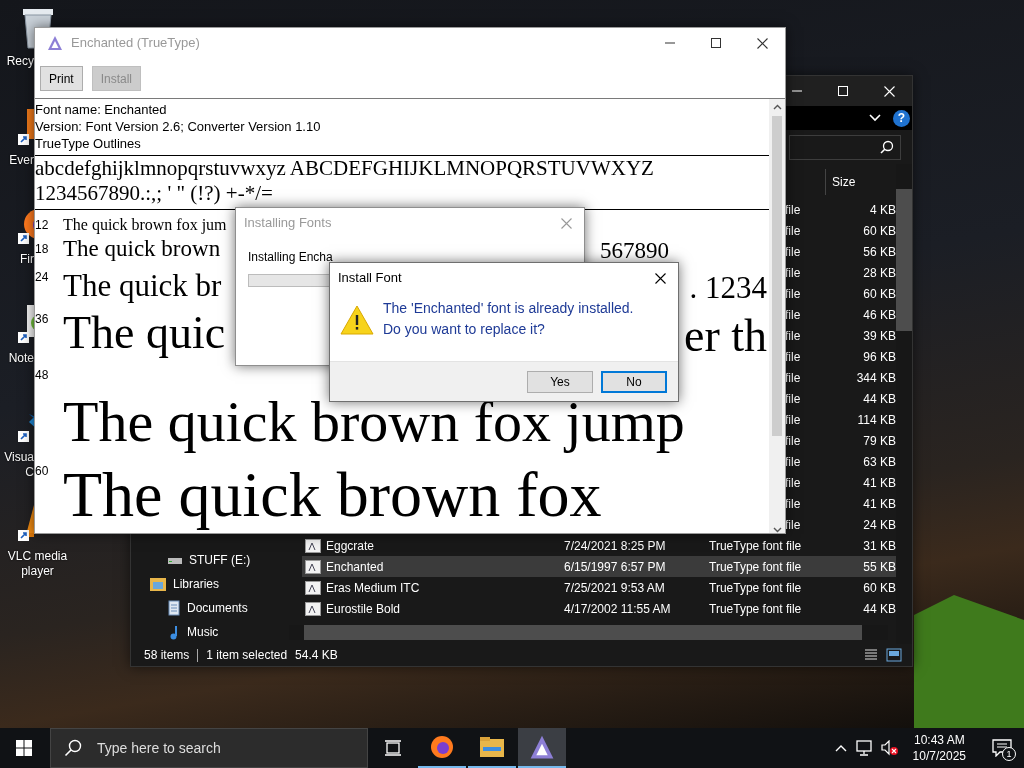  Describe the element at coordinates (560, 381) in the screenshot. I see `dialog-button: Yes` at that location.